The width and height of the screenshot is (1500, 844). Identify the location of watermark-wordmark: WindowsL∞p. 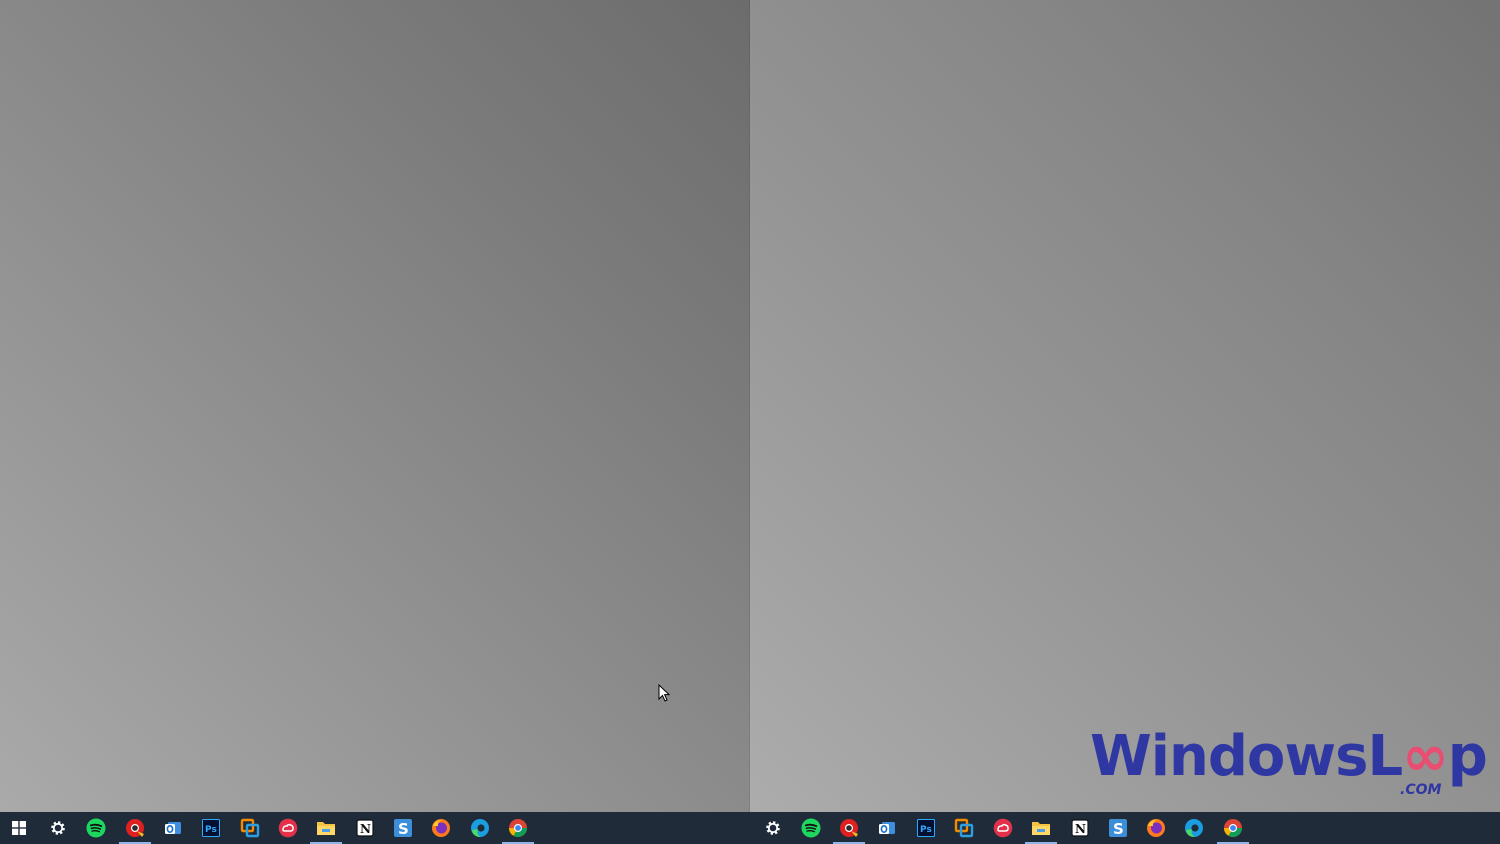
(1289, 757).